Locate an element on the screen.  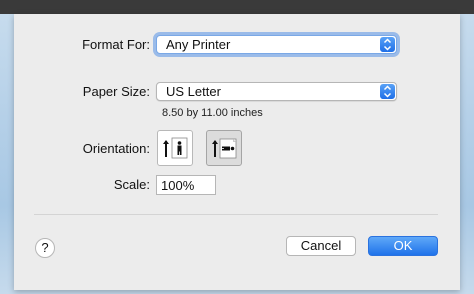
scale-input: 100% is located at coordinates (186, 185).